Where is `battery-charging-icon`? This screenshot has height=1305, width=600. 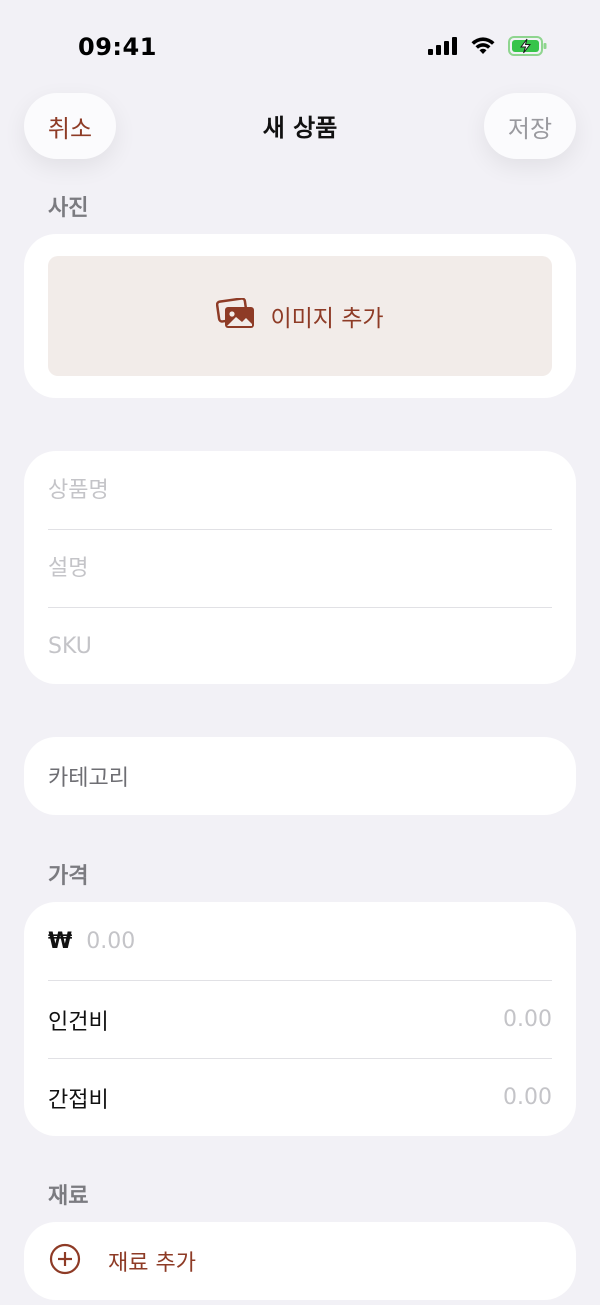
battery-charging-icon is located at coordinates (528, 48).